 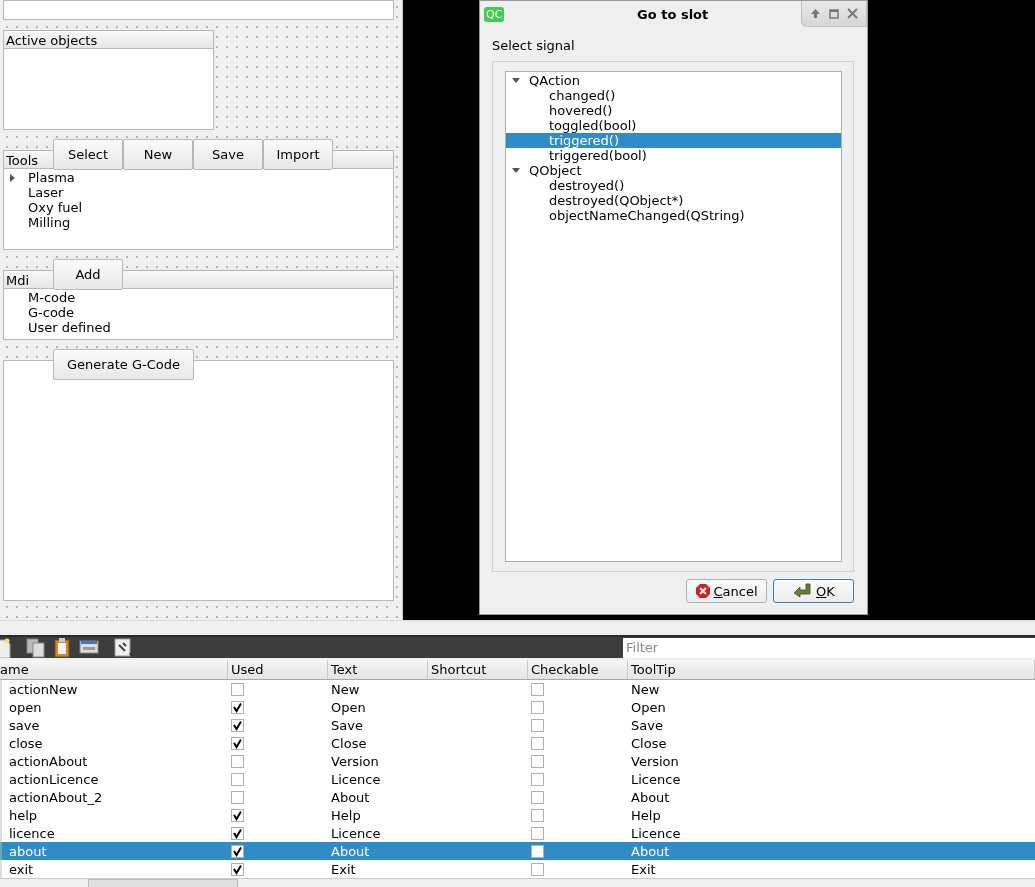 I want to click on toolbar-button: Save, so click(x=228, y=154).